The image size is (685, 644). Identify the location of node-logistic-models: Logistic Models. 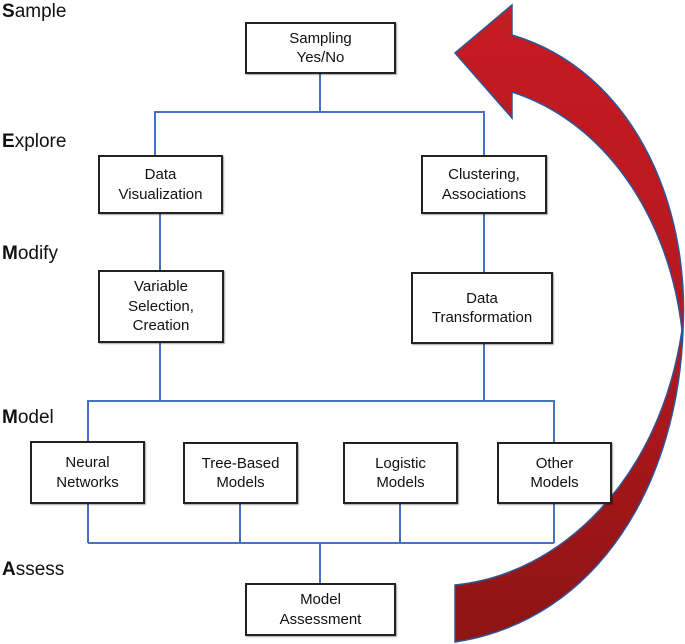
(400, 473).